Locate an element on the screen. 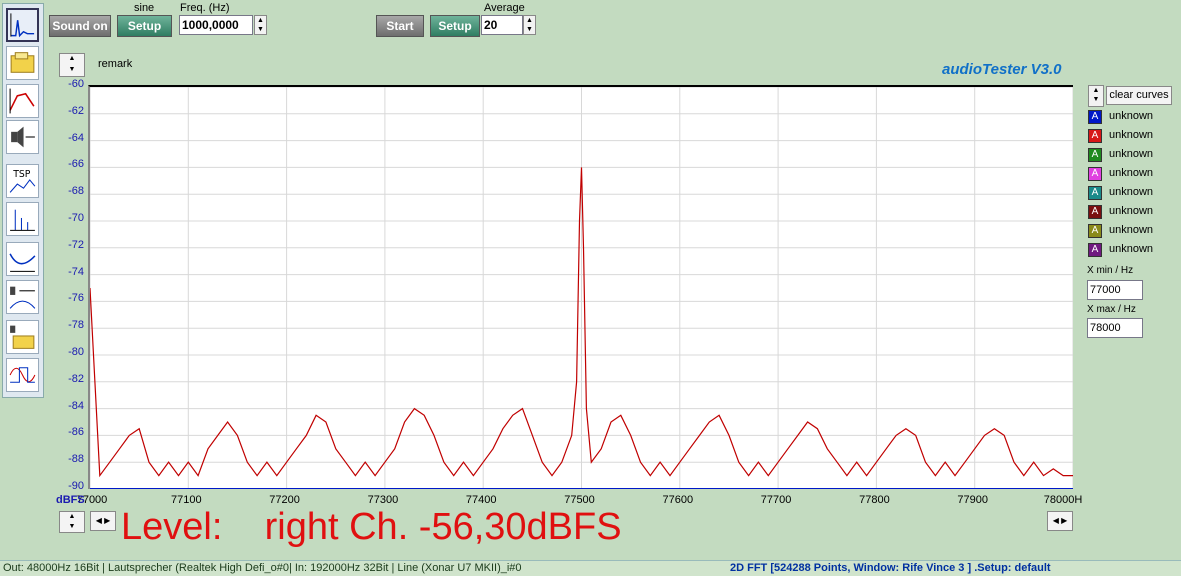 The image size is (1181, 576). x-tick-label: 77100 is located at coordinates (186, 500).